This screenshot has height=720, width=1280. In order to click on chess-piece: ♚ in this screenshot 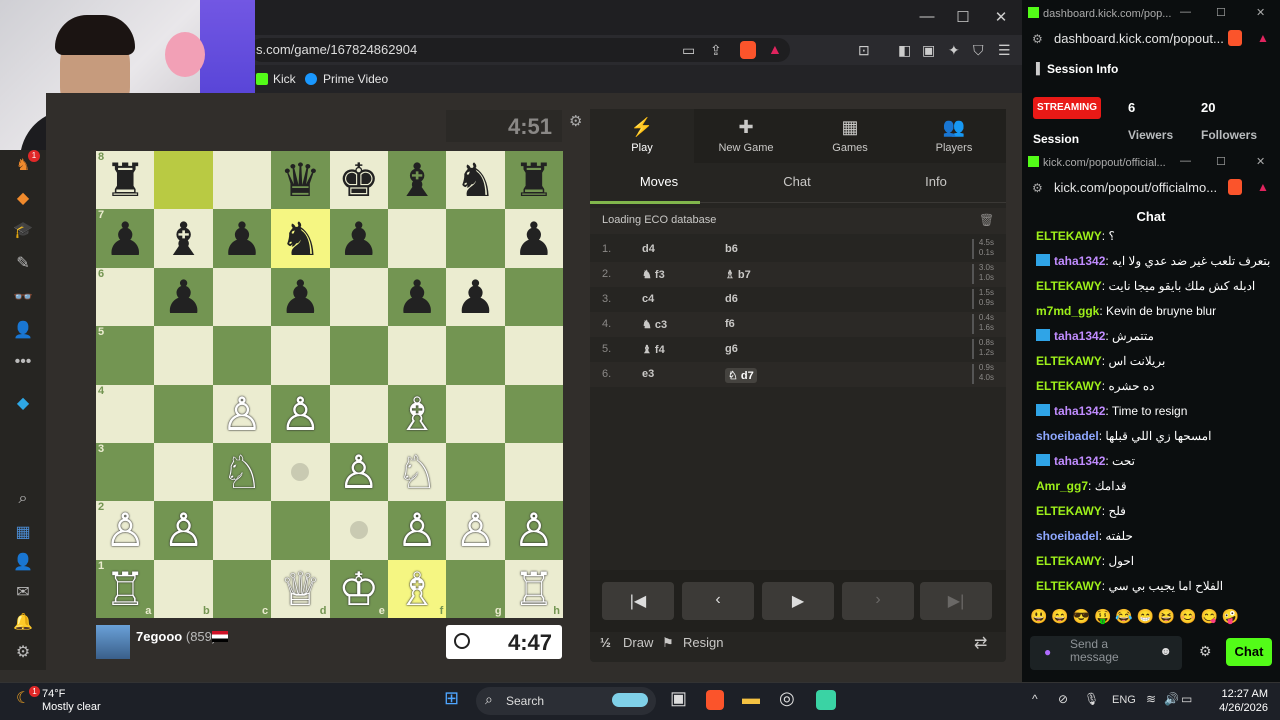, I will do `click(358, 180)`.